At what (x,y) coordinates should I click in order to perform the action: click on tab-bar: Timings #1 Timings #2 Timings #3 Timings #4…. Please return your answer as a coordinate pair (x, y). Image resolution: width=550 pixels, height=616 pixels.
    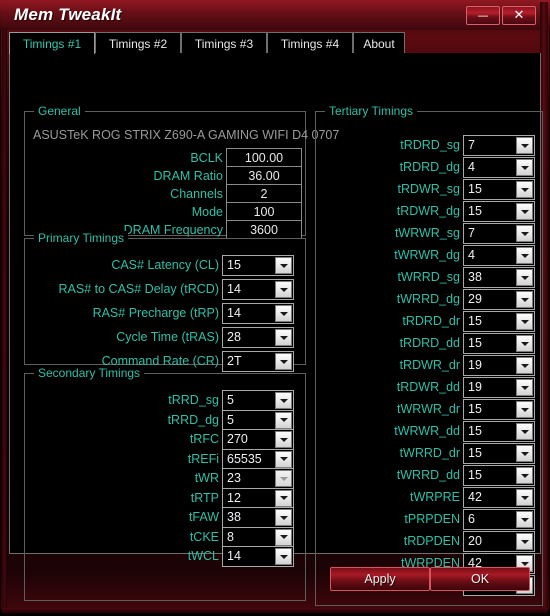
    Looking at the image, I should click on (275, 43).